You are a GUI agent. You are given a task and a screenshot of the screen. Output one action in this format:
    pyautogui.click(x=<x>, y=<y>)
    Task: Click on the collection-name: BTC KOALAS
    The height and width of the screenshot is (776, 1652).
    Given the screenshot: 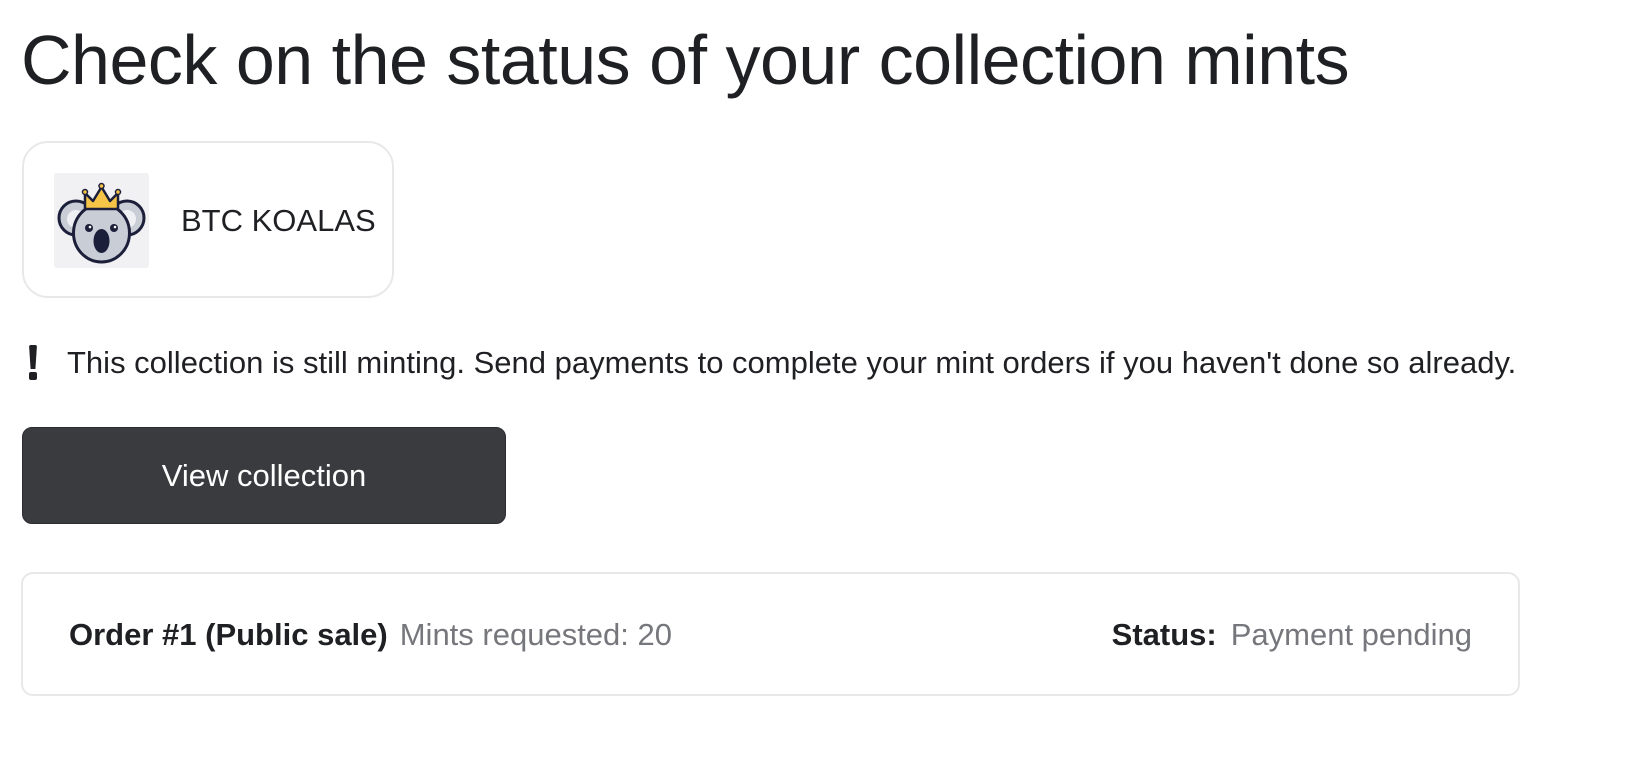 What is the action you would take?
    pyautogui.click(x=278, y=220)
    